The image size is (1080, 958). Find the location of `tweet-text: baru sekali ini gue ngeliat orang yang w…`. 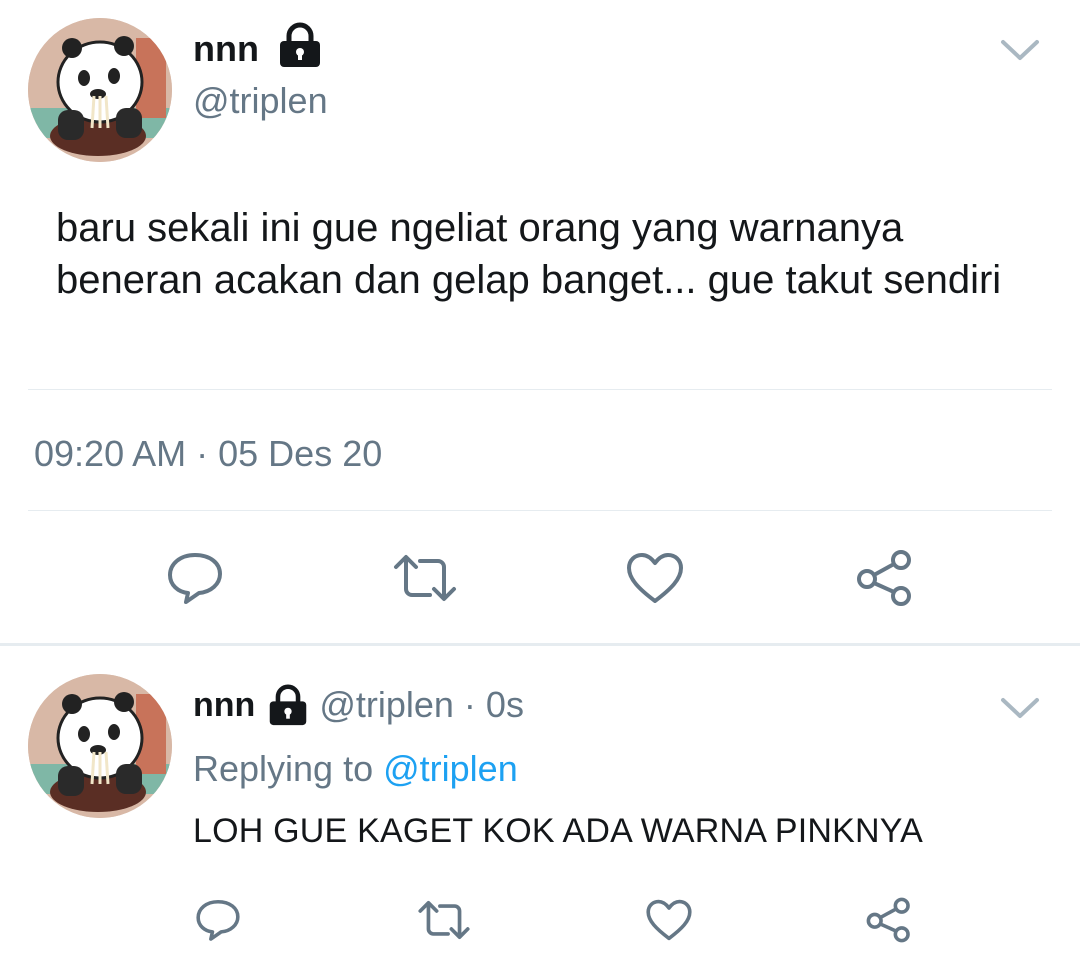

tweet-text: baru sekali ini gue ngeliat orang yang w… is located at coordinates (529, 254).